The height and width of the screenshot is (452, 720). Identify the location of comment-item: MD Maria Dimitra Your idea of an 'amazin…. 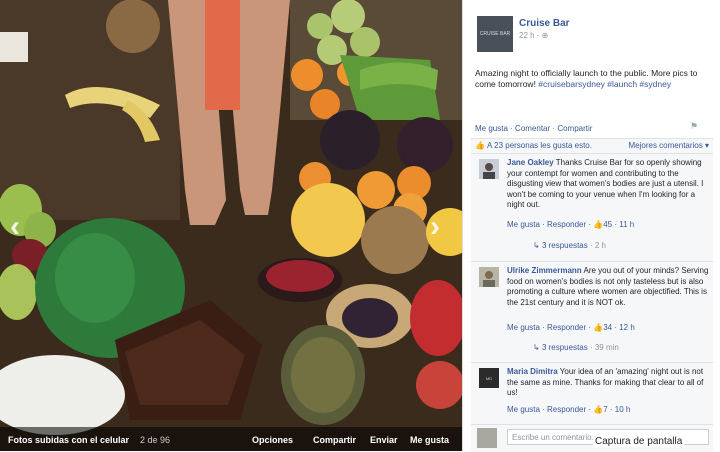
(592, 393).